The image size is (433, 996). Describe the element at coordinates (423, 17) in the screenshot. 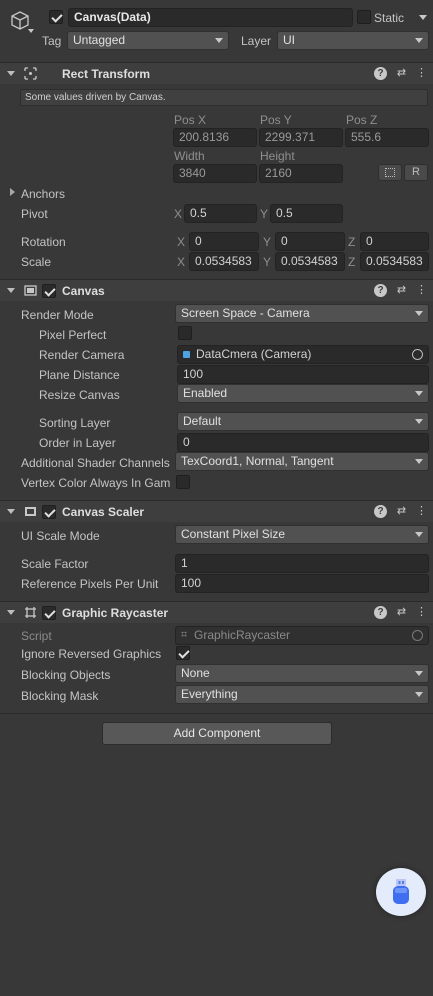

I see `static-dropdown-arrow` at that location.